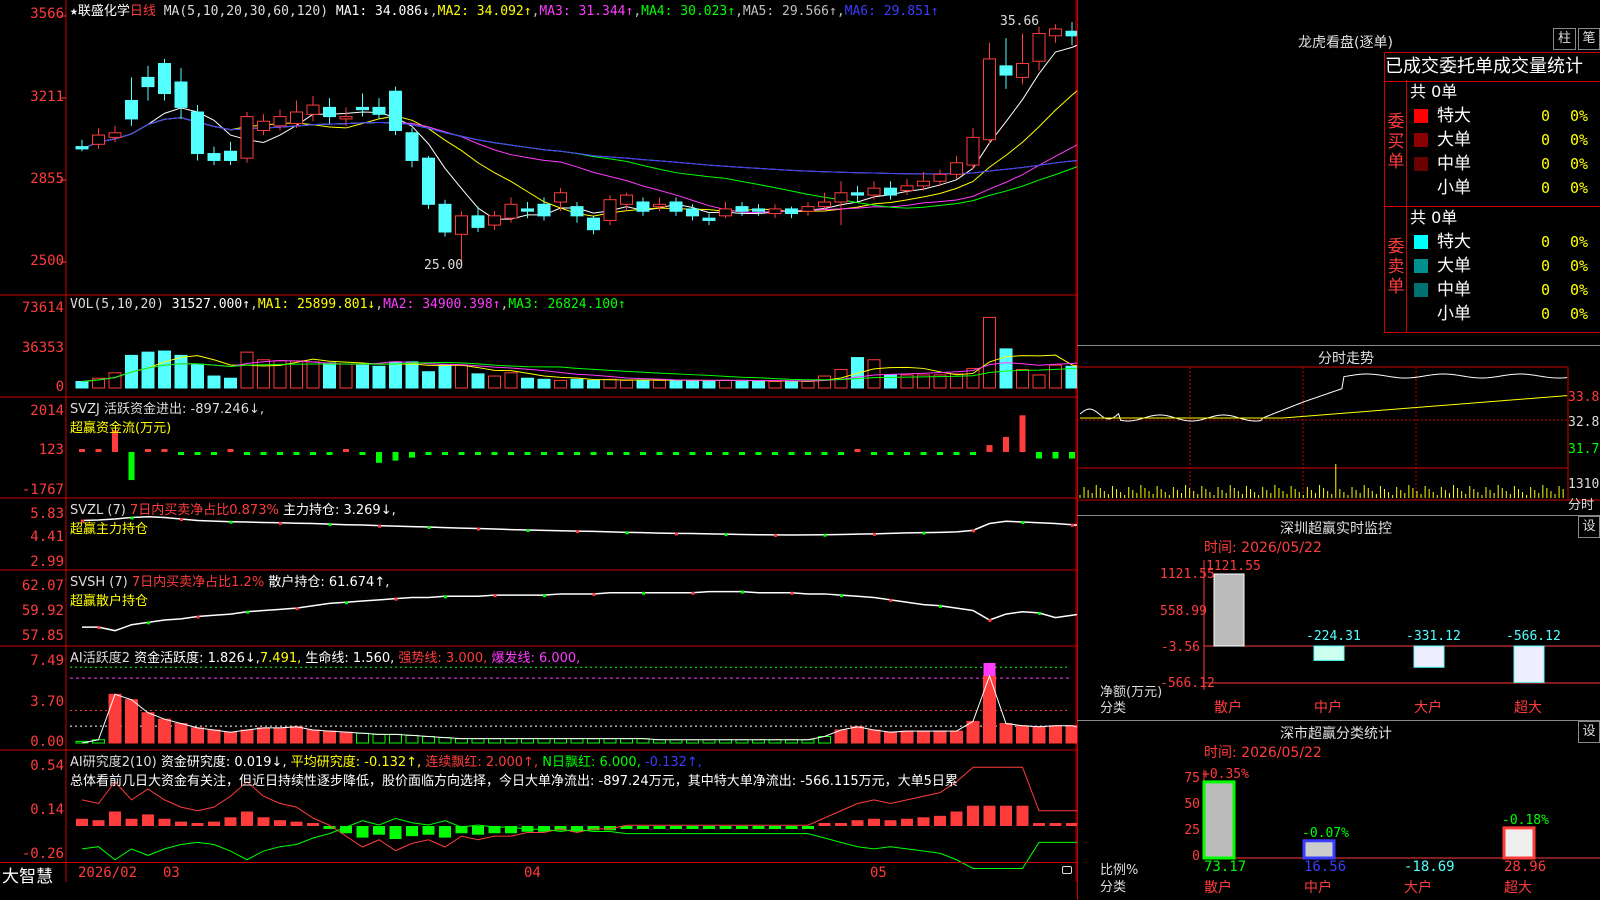  Describe the element at coordinates (1564, 39) in the screenshot. I see `bar-view-button: 柱` at that location.